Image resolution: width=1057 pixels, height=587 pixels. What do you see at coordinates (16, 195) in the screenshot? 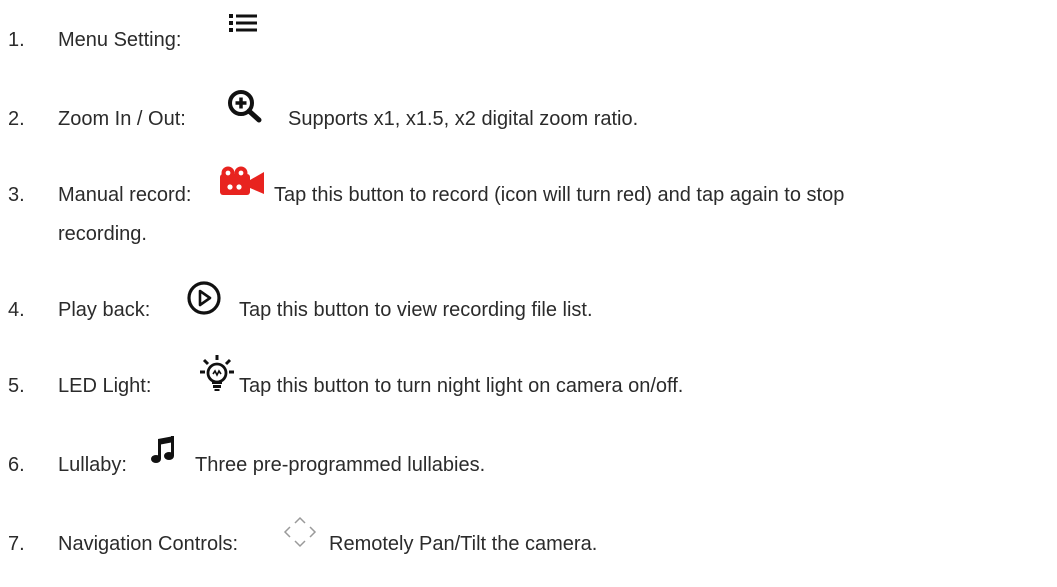
I see `item-number: 3.` at bounding box center [16, 195].